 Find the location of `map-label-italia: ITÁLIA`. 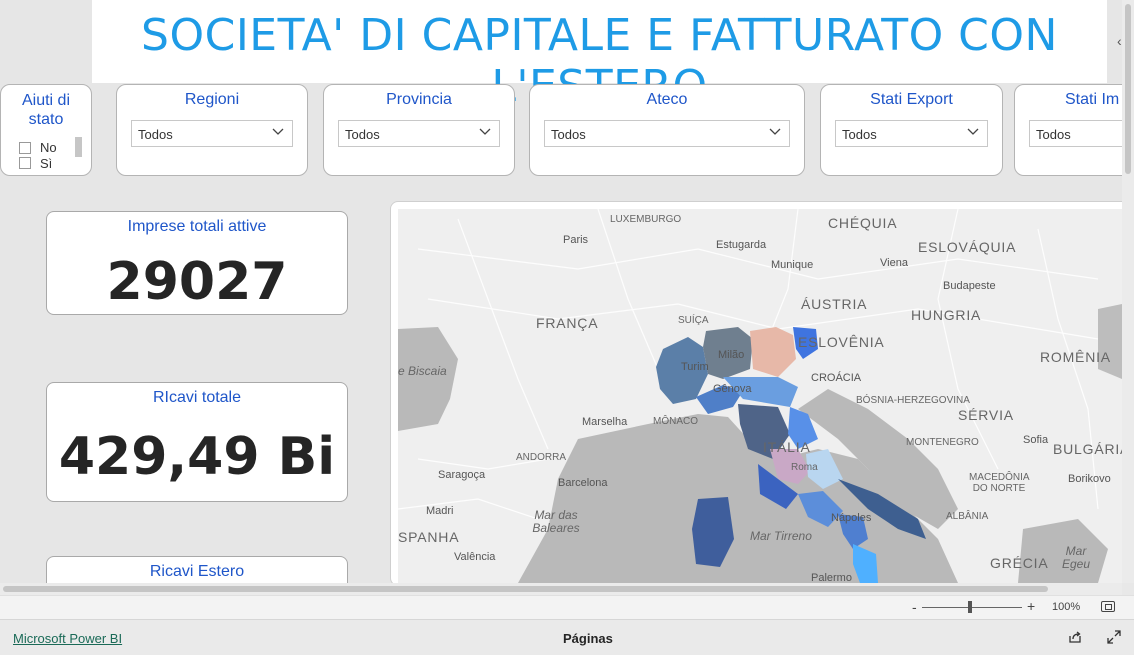

map-label-italia: ITÁLIA is located at coordinates (787, 447).